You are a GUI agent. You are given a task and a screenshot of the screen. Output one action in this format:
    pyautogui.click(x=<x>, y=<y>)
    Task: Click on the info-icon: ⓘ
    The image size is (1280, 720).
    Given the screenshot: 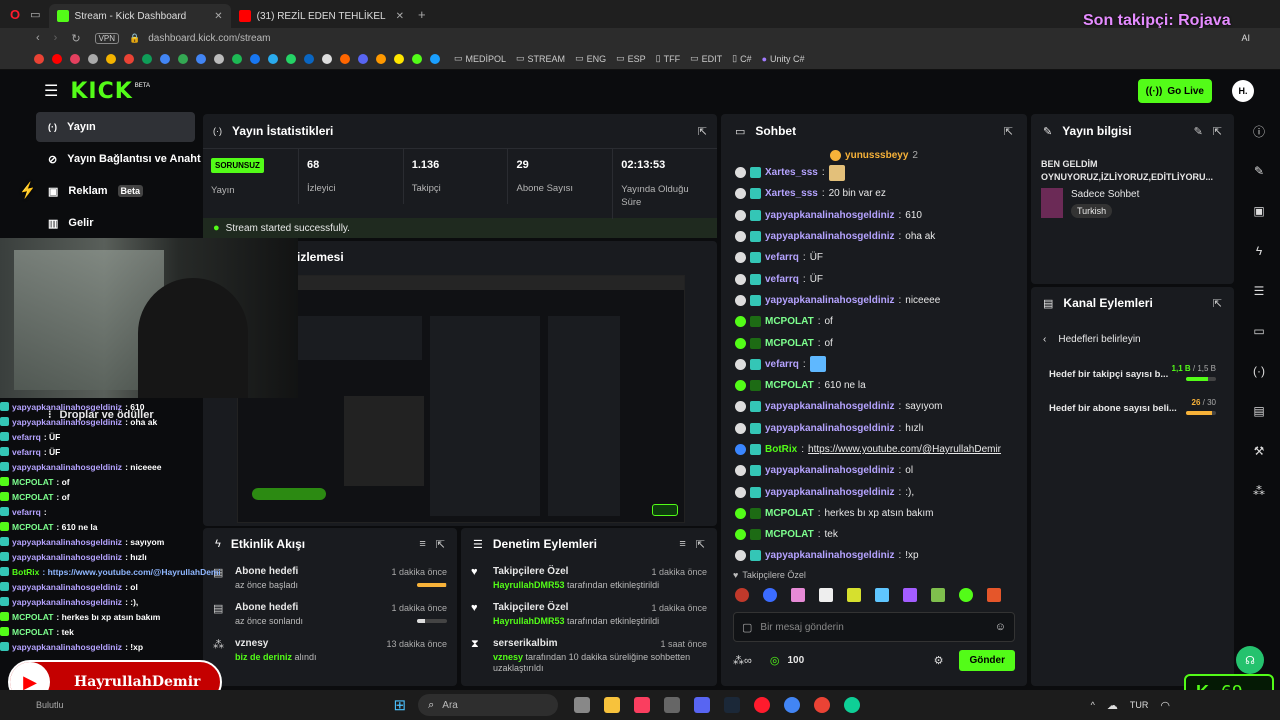 What is the action you would take?
    pyautogui.click(x=1259, y=131)
    